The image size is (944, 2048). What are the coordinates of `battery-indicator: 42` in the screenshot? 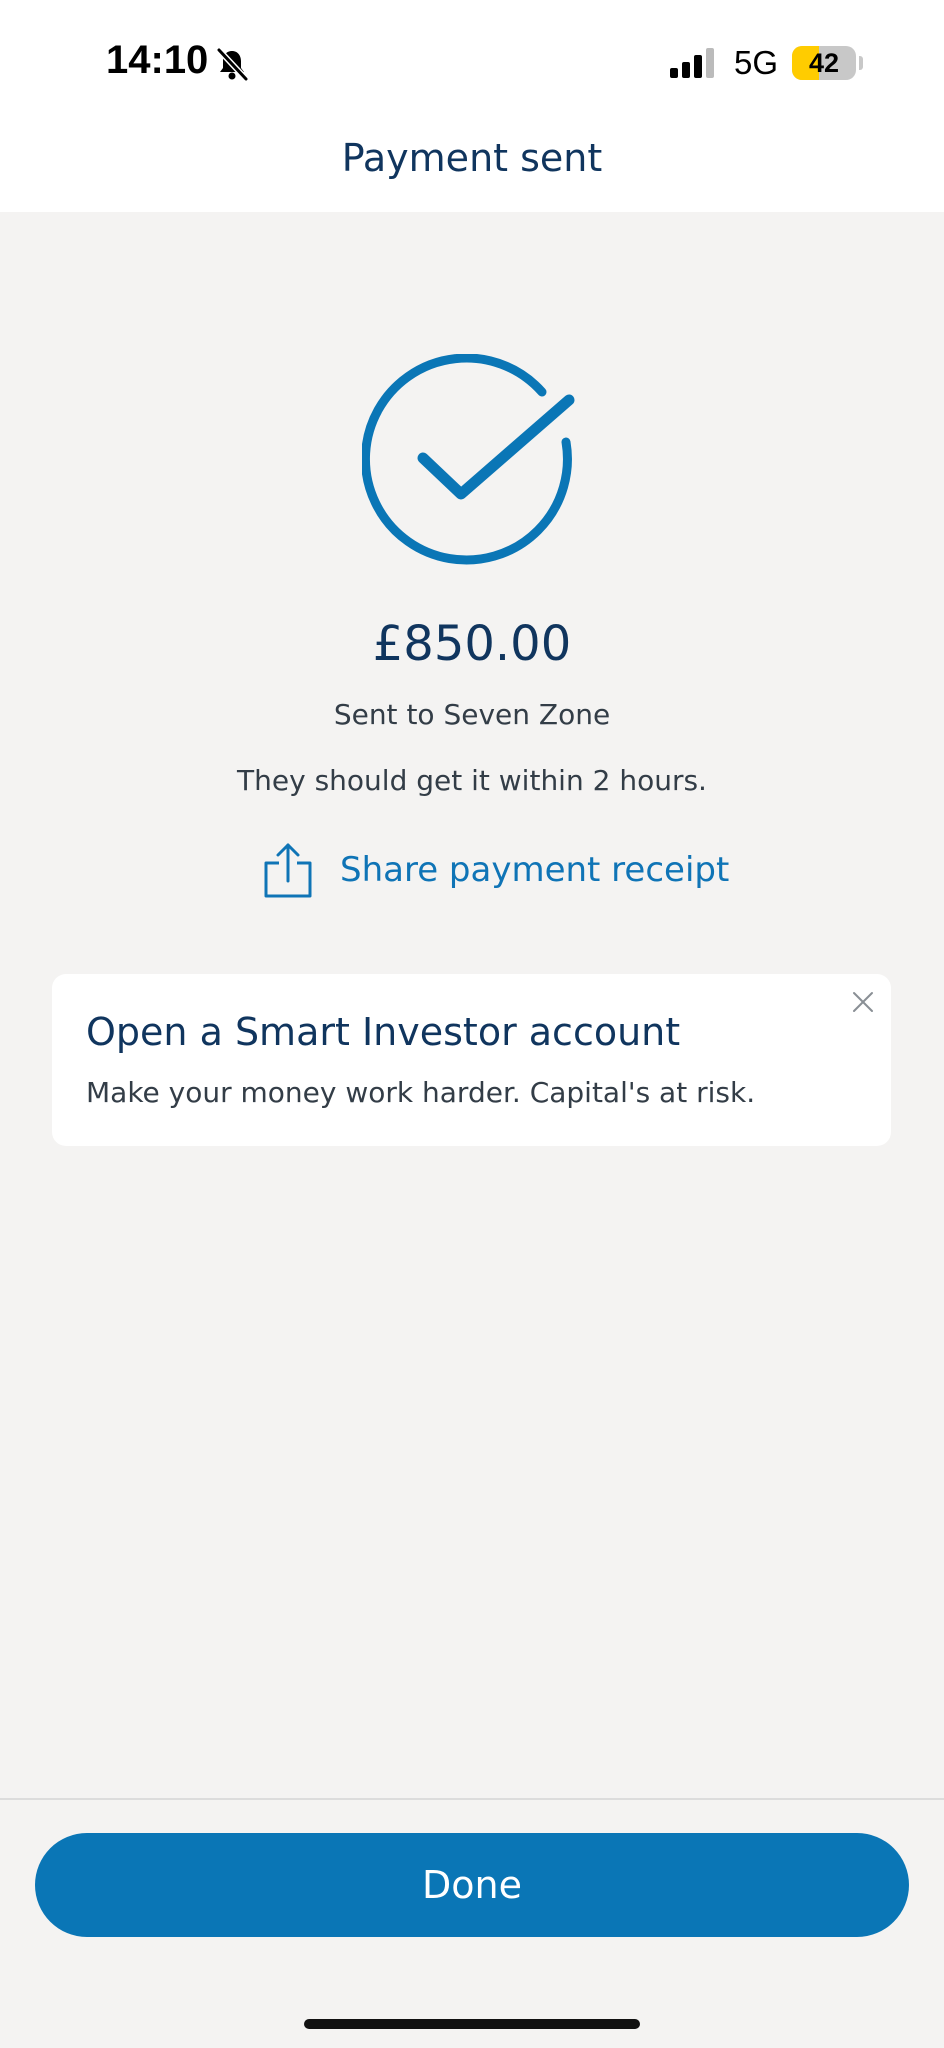 It's located at (824, 63).